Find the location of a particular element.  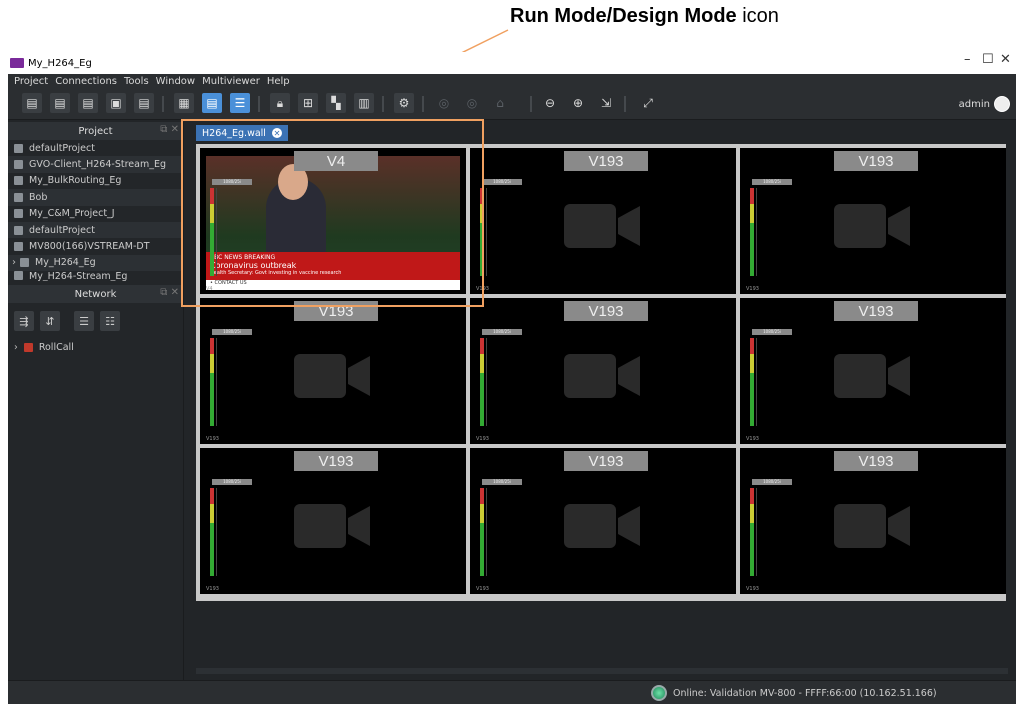

fullscreen-icon: ⤢ is located at coordinates (648, 103).